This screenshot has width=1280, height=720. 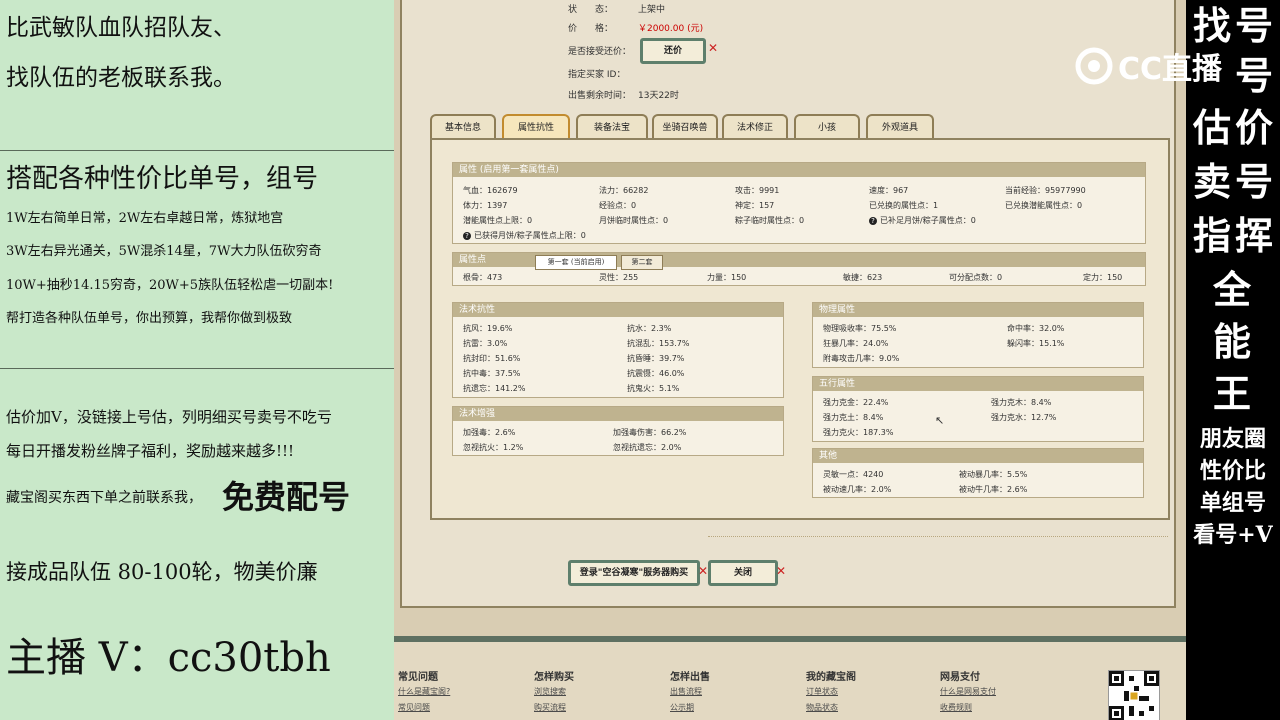 What do you see at coordinates (618, 205) in the screenshot?
I see `attr-value: 经验点：0` at bounding box center [618, 205].